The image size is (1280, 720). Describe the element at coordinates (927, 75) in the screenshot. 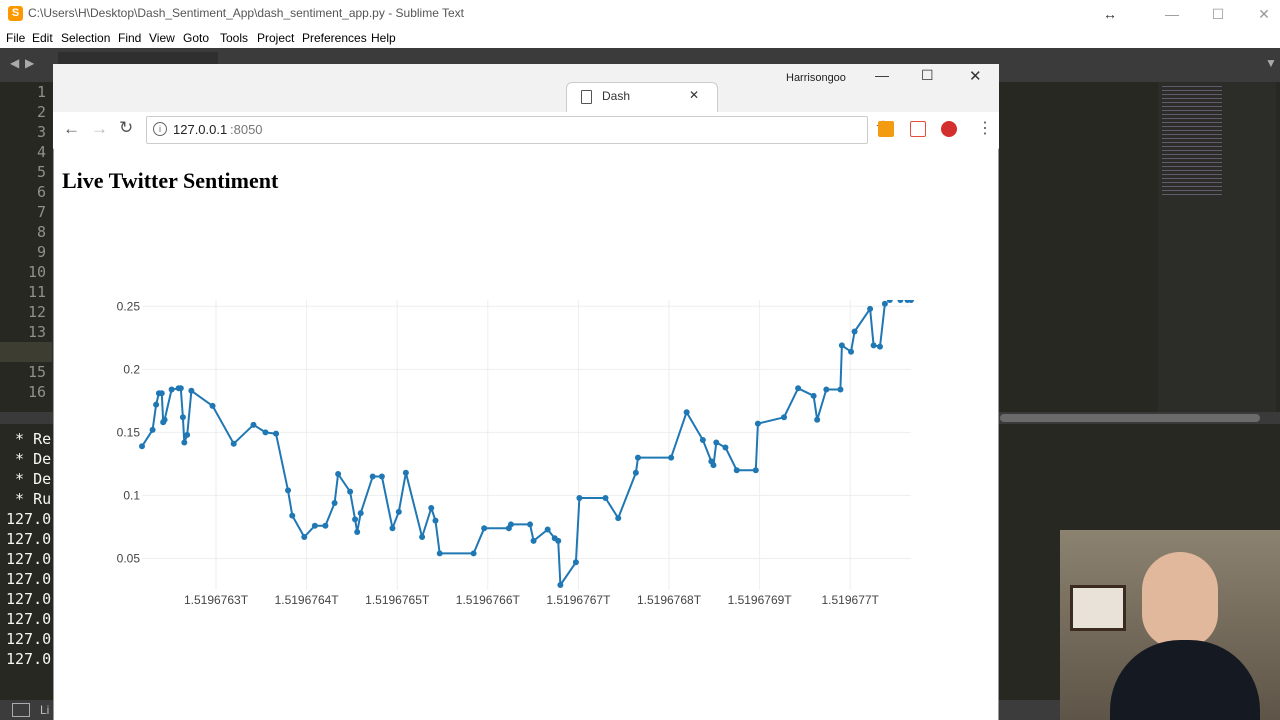

I see `browser-maximize-button: ☐` at that location.